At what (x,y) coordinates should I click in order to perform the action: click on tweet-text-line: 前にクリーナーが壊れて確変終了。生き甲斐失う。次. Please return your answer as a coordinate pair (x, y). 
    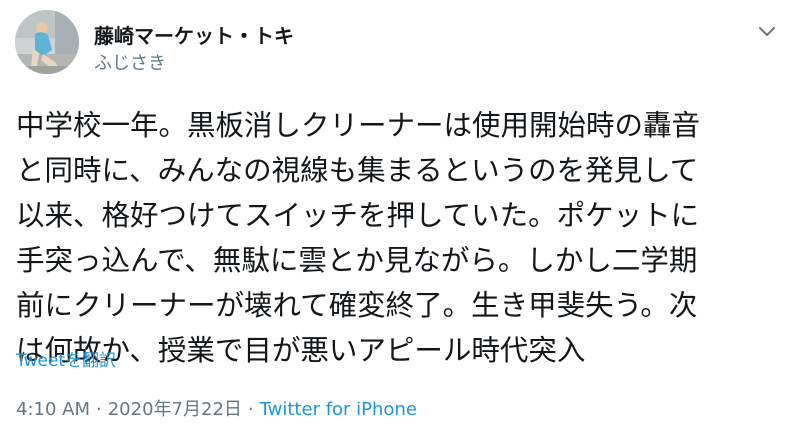
    Looking at the image, I should click on (357, 305).